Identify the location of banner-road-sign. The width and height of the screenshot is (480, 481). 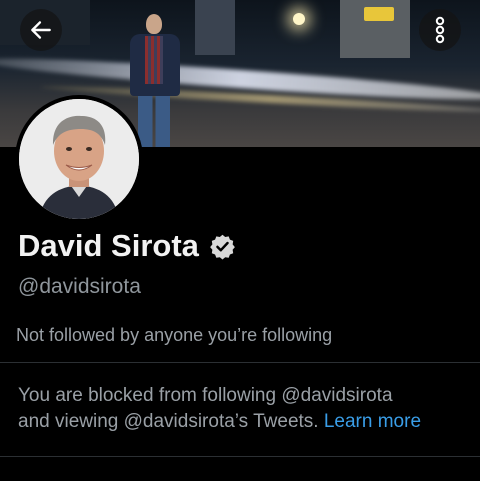
(379, 14).